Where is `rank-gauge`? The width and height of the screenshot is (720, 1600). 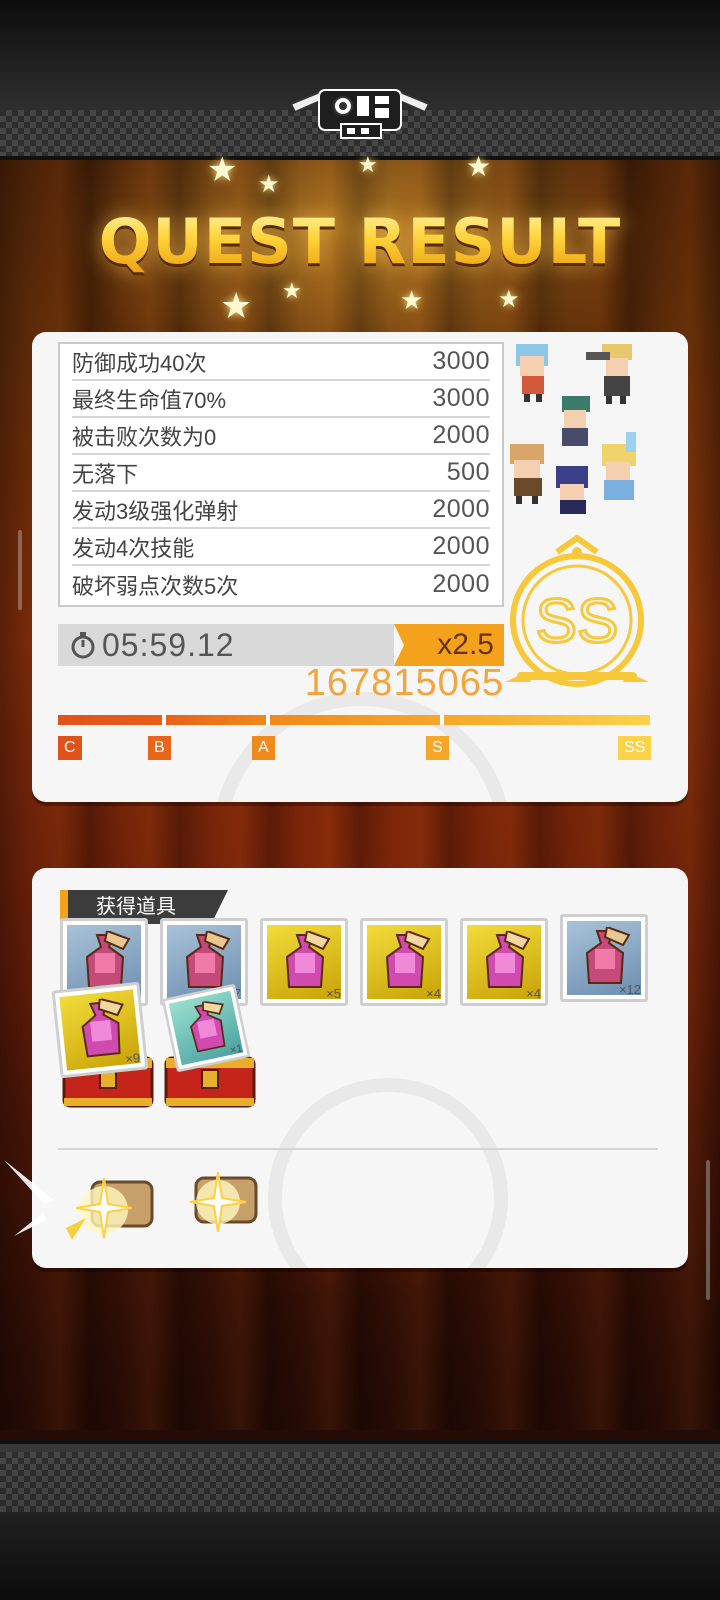 rank-gauge is located at coordinates (354, 720).